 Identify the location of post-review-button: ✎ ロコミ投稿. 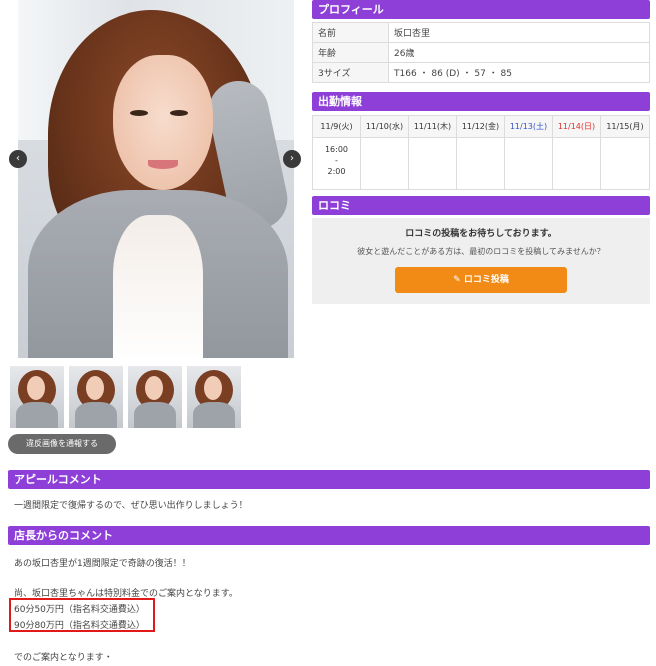
(481, 280).